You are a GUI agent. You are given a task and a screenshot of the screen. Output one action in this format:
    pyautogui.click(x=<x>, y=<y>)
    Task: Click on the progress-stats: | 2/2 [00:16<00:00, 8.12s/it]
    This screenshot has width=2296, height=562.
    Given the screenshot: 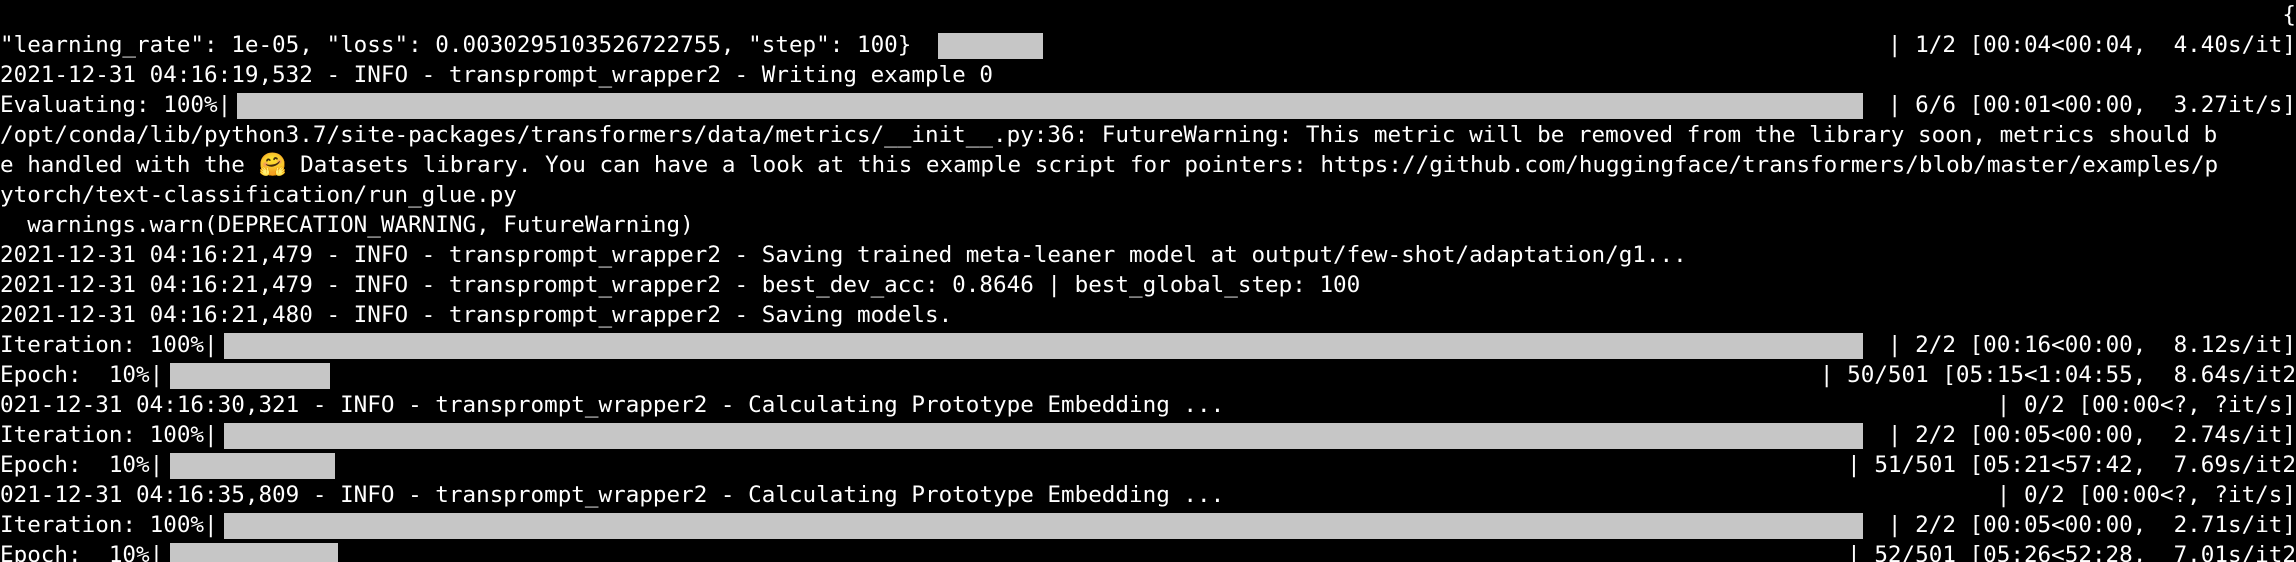 What is the action you would take?
    pyautogui.click(x=2091, y=345)
    